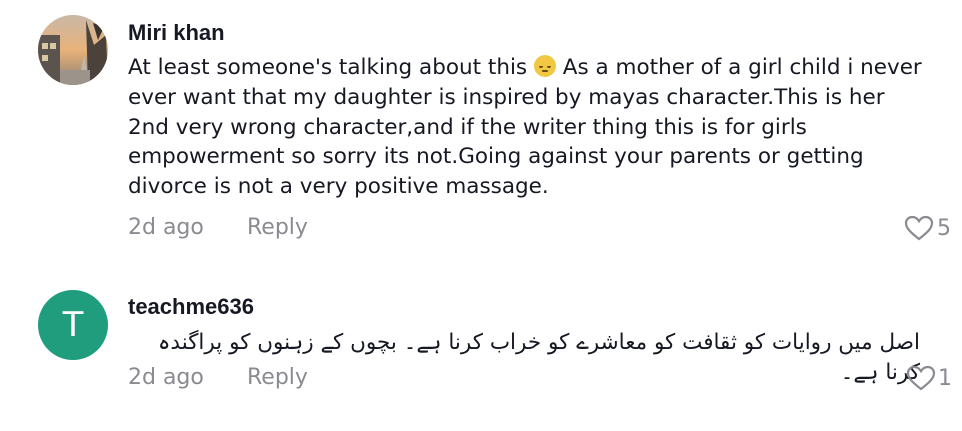 This screenshot has width=962, height=431. I want to click on like-count: 5, so click(944, 228).